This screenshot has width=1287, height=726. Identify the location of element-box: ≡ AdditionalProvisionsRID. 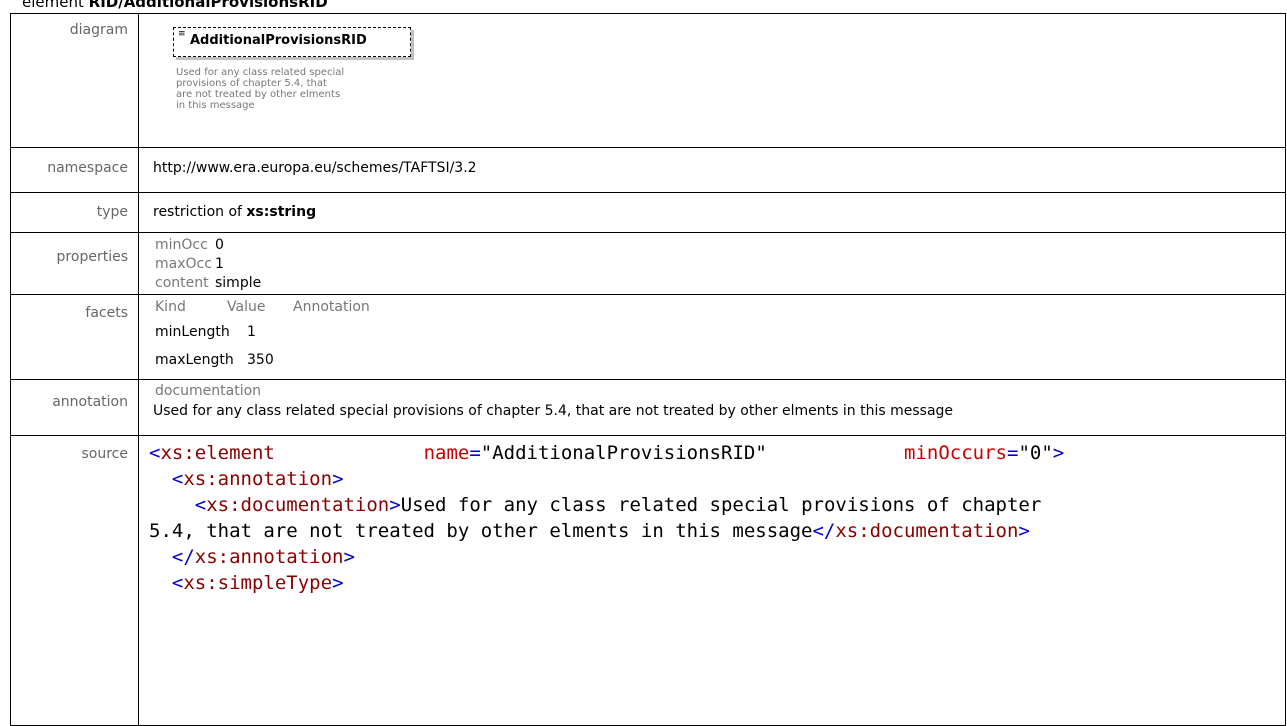
(292, 42).